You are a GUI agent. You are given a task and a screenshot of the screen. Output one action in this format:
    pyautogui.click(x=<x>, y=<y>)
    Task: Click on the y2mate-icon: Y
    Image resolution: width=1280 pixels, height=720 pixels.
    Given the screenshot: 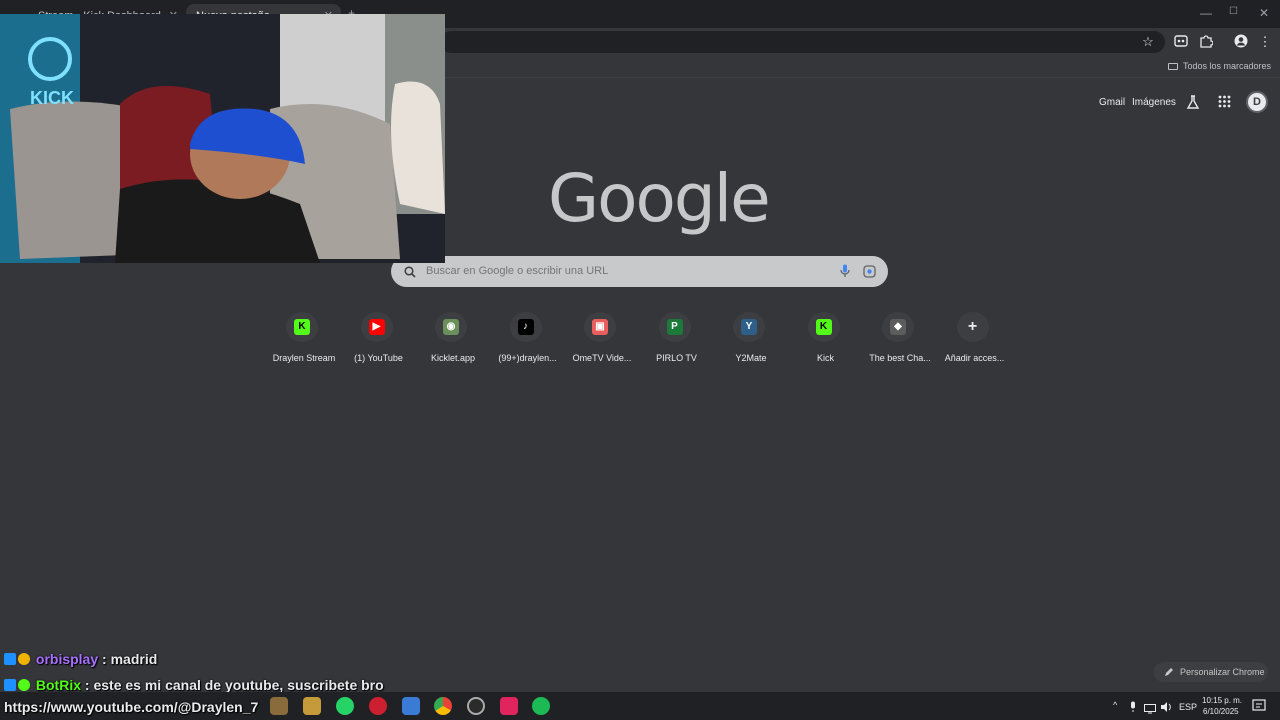 What is the action you would take?
    pyautogui.click(x=749, y=327)
    